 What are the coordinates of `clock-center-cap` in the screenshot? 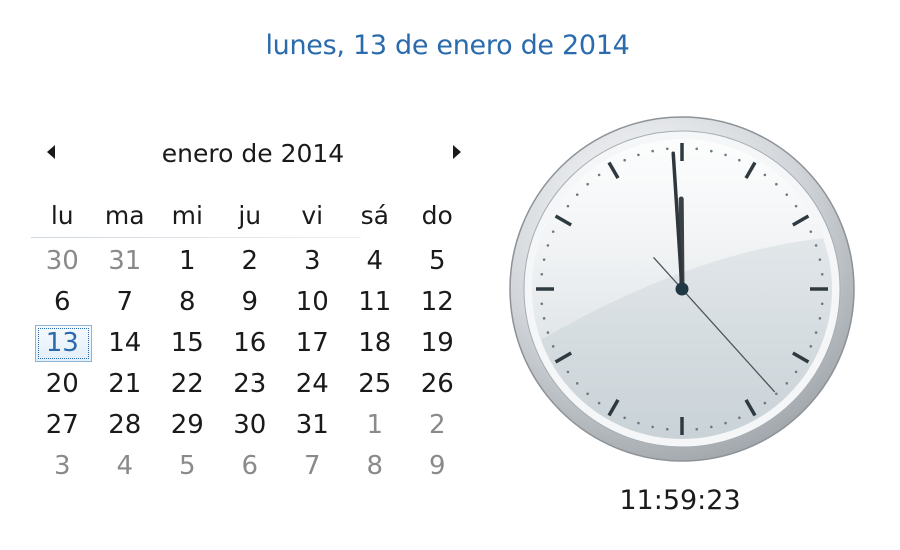 It's located at (682, 289).